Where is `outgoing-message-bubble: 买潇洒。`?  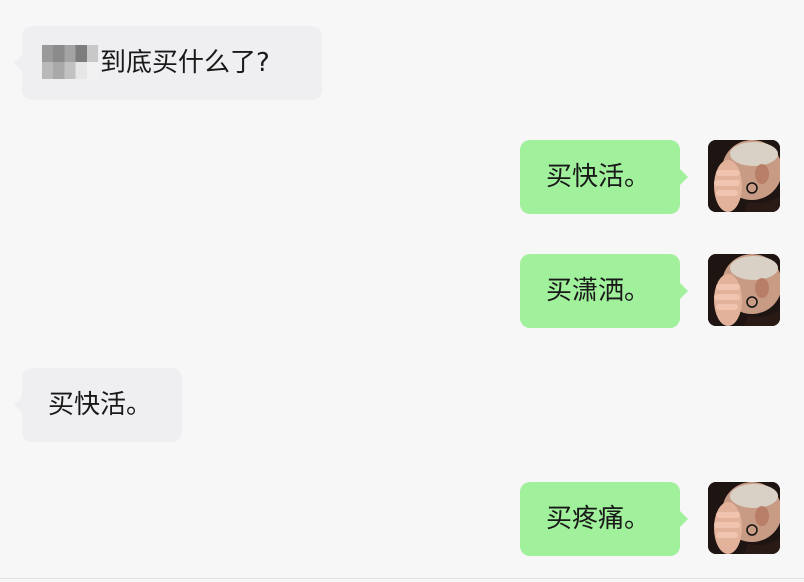 outgoing-message-bubble: 买潇洒。 is located at coordinates (604, 291).